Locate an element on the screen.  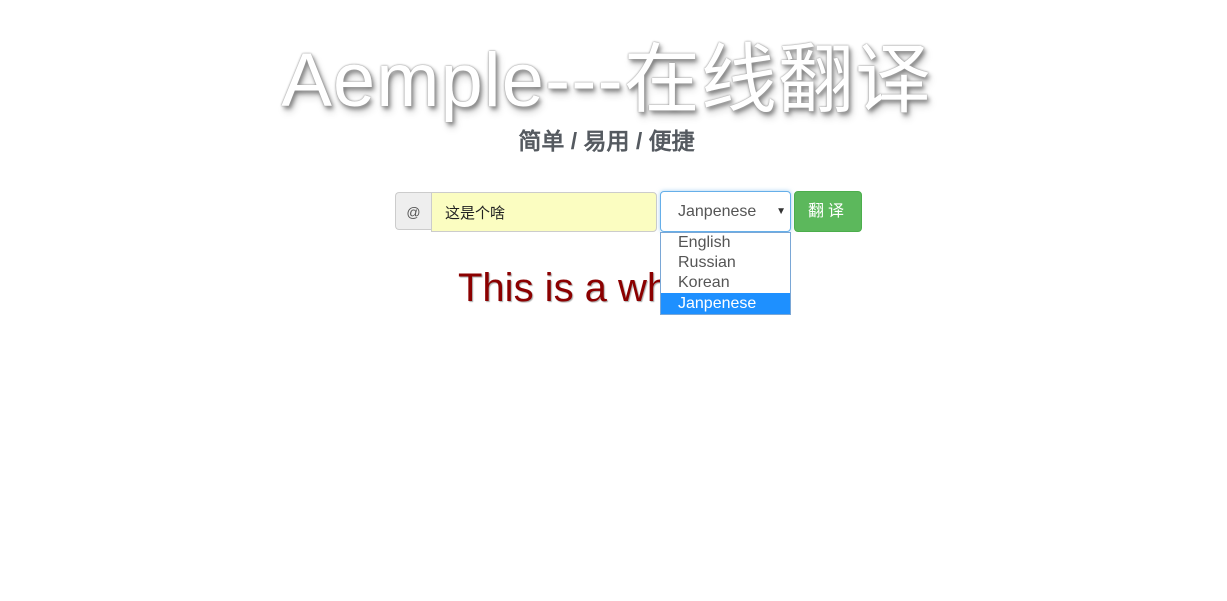
language-dropdown: English Russian Korean Janpenese is located at coordinates (725, 273).